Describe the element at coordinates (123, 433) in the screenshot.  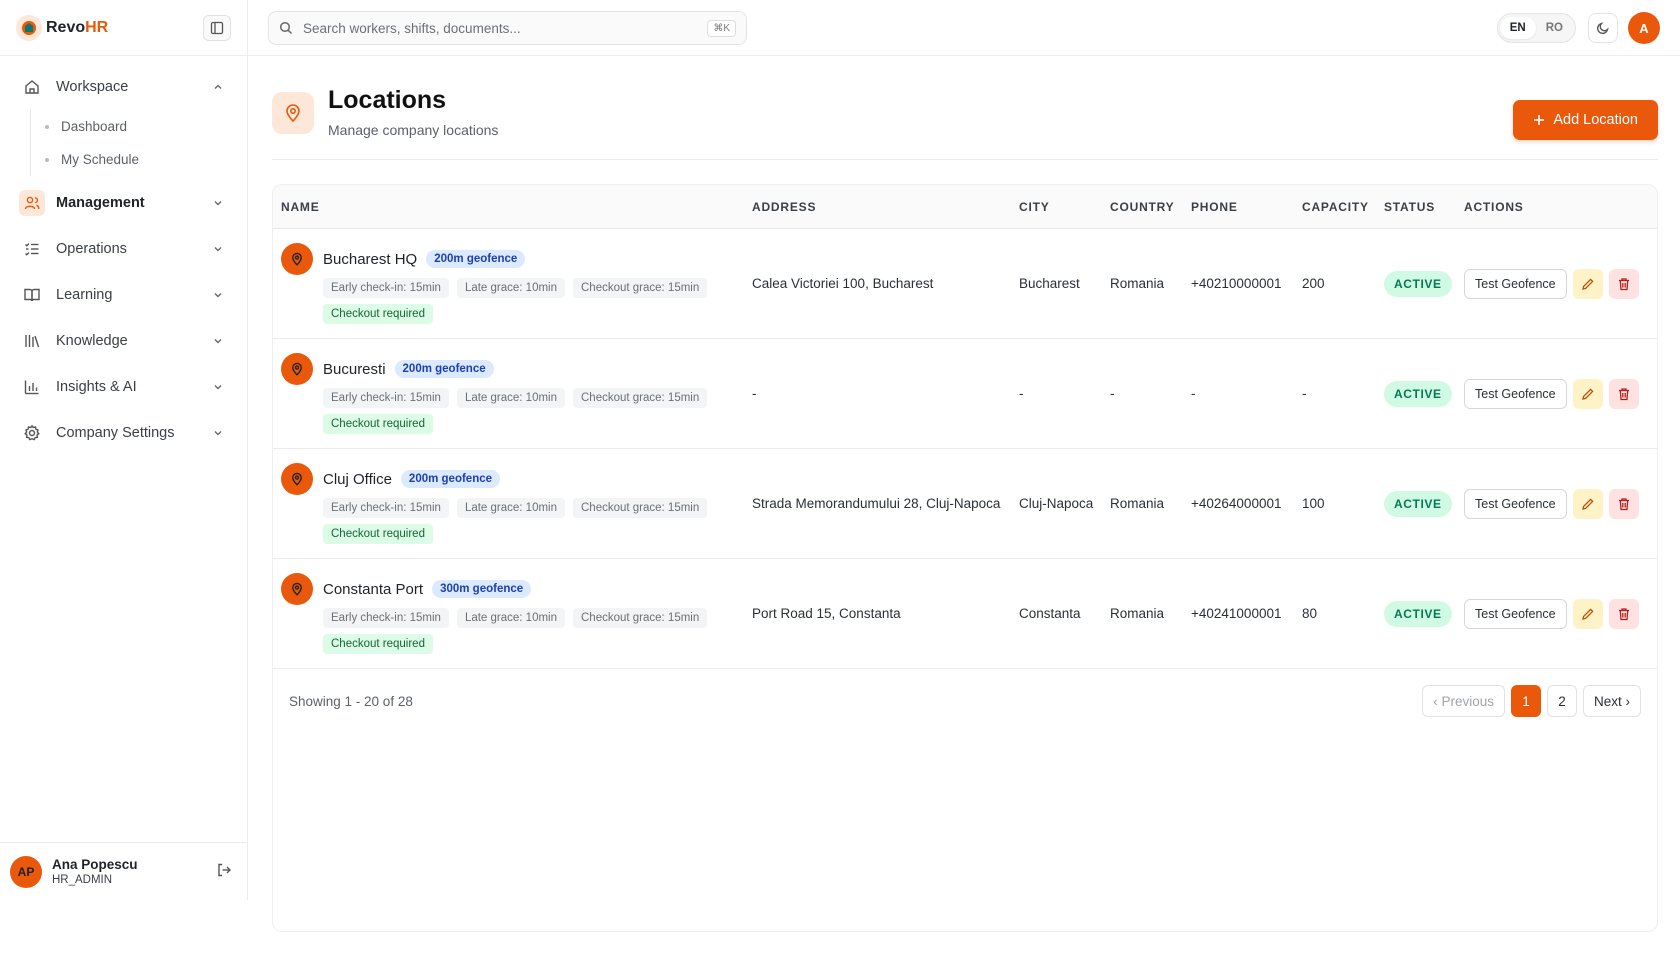
I see `sidebar-item-company-settings: Company Settings` at that location.